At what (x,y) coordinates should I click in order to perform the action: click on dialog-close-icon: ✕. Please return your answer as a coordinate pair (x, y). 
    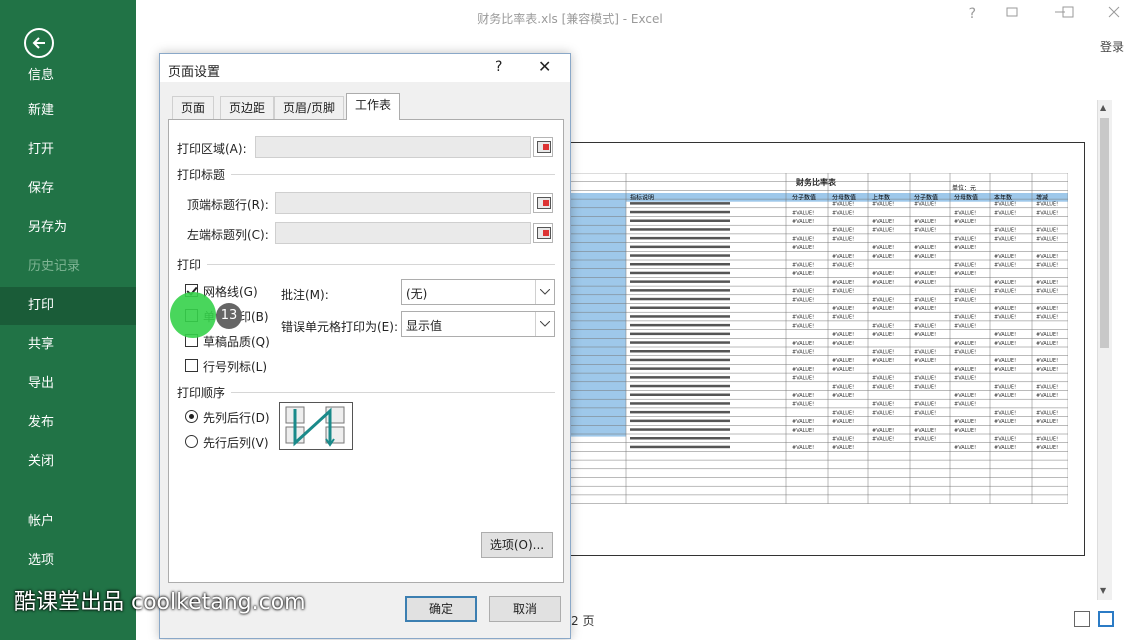
    Looking at the image, I should click on (544, 66).